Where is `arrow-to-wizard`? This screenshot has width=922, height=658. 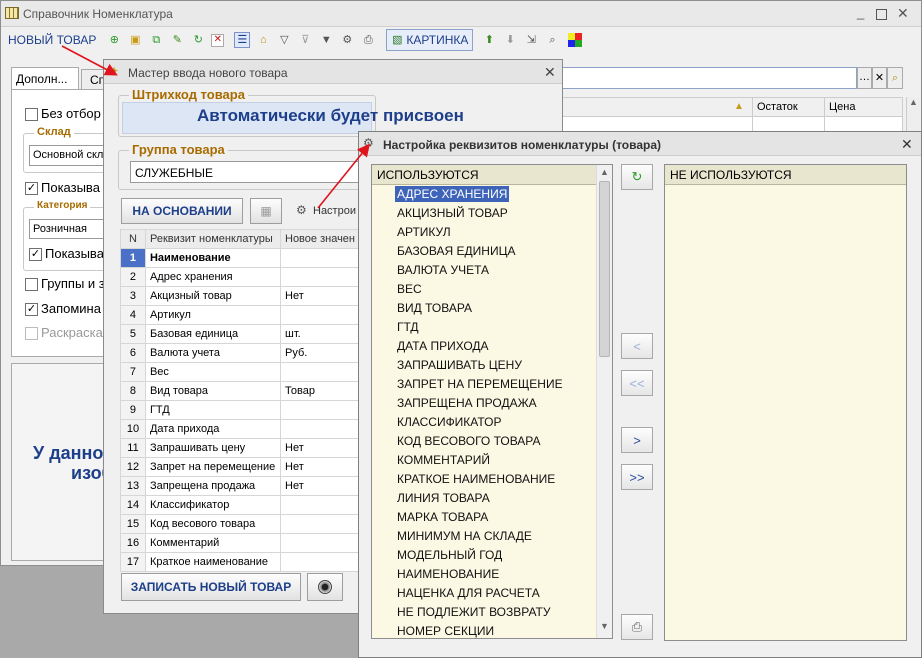
arrow-to-wizard is located at coordinates (89, 60).